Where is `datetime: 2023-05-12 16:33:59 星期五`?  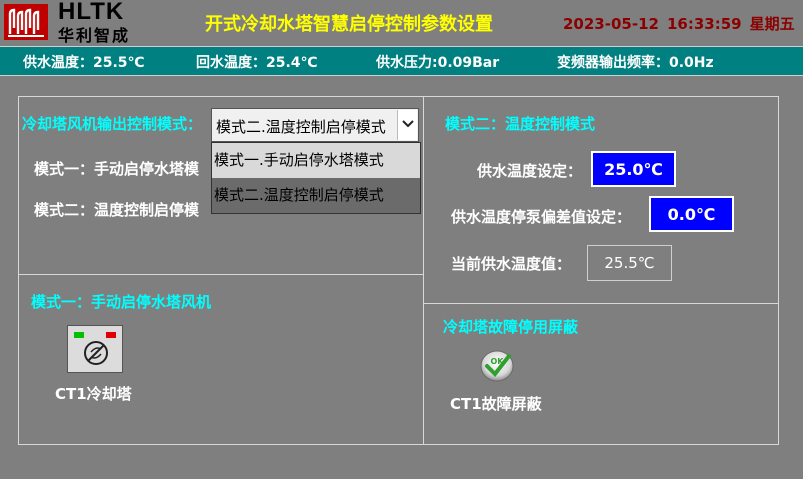 datetime: 2023-05-12 16:33:59 星期五 is located at coordinates (683, 23).